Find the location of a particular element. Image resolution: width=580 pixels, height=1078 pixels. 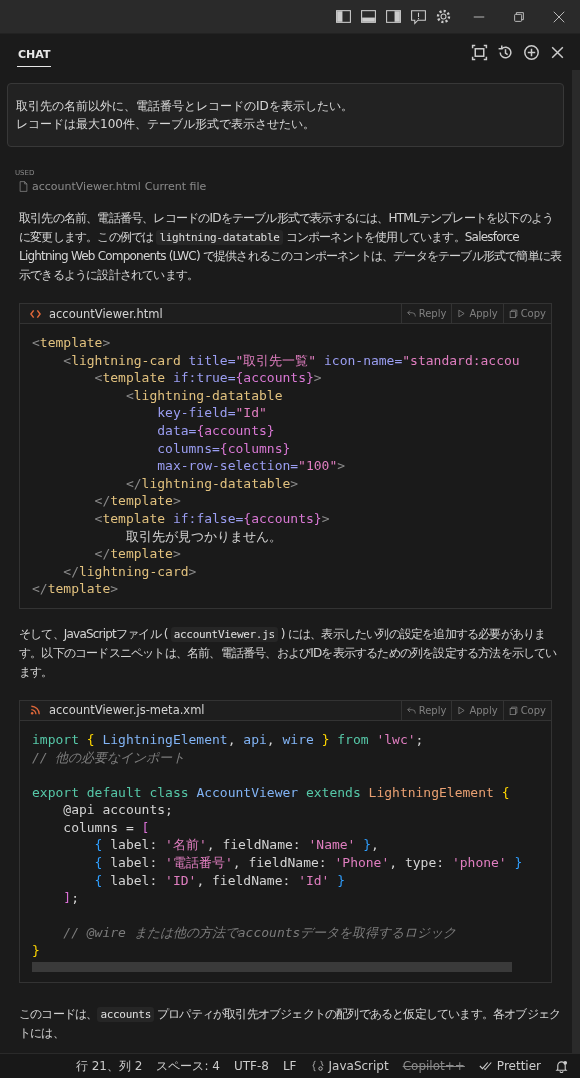

code-line: @api accounts; is located at coordinates (118, 810).